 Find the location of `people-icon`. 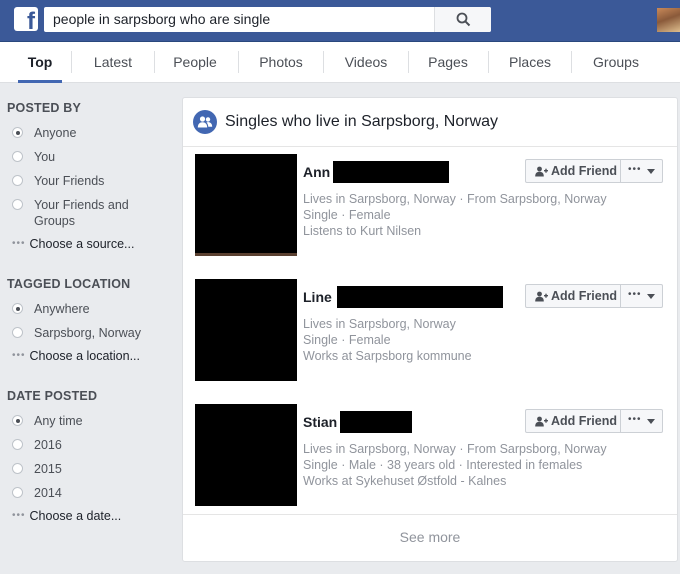

people-icon is located at coordinates (205, 122).